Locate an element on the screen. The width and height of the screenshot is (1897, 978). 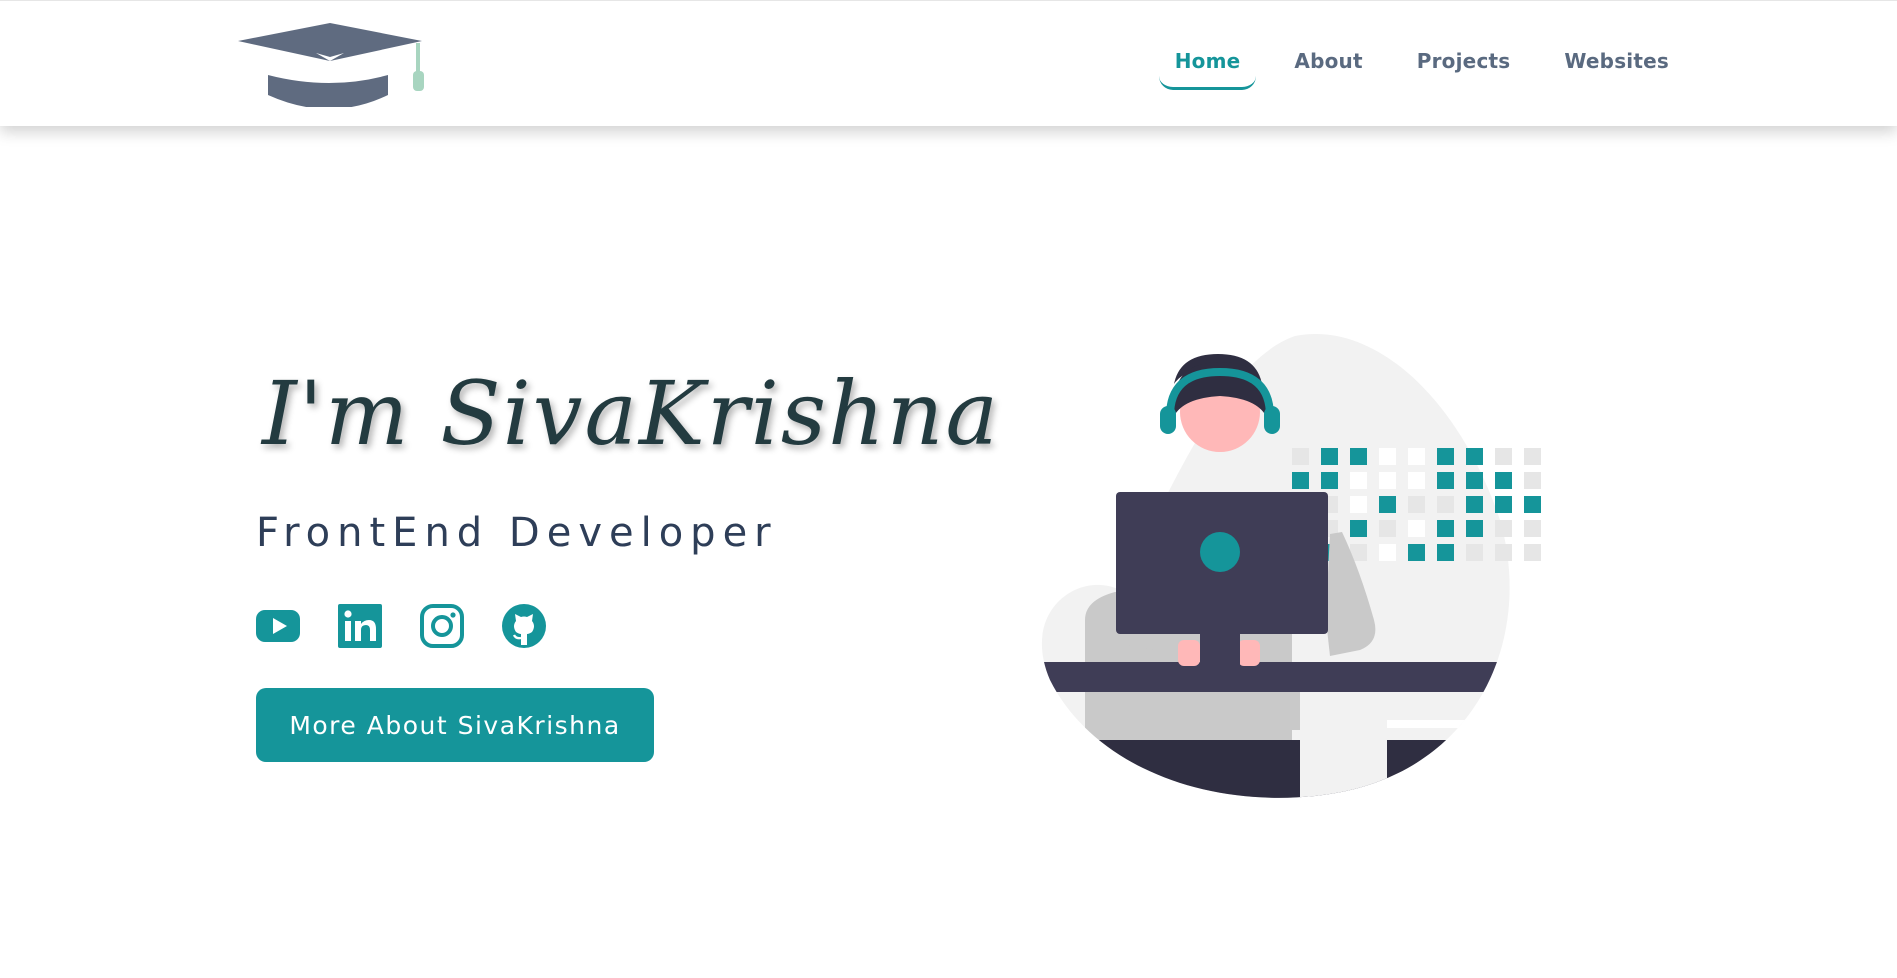
nav-about: About is located at coordinates (1328, 68).